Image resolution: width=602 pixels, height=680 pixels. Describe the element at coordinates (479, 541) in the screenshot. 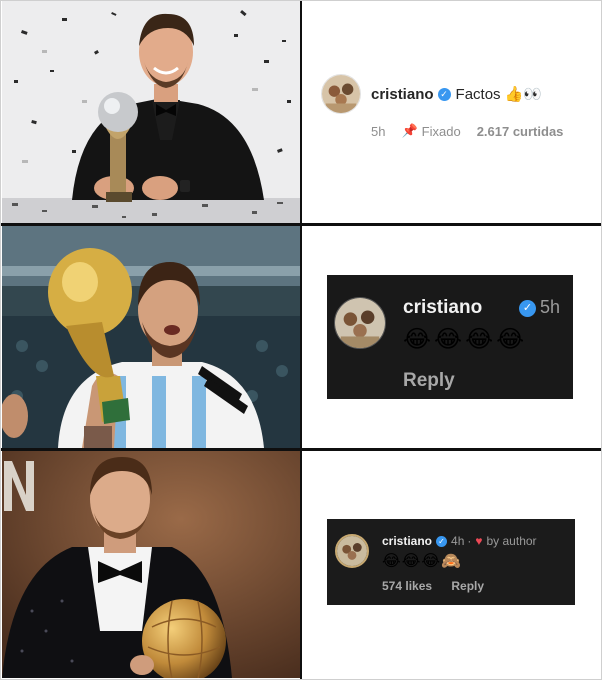

I see `heart-icon: ♥` at that location.